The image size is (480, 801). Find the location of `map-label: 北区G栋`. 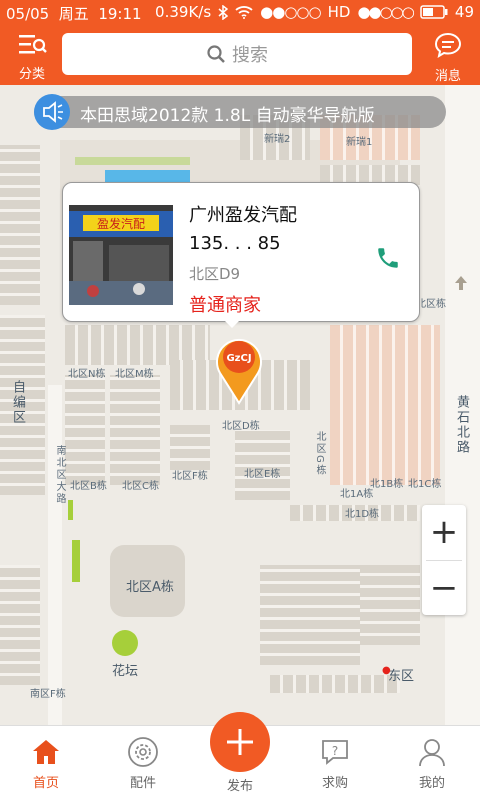

map-label: 北区G栋 is located at coordinates (319, 454).